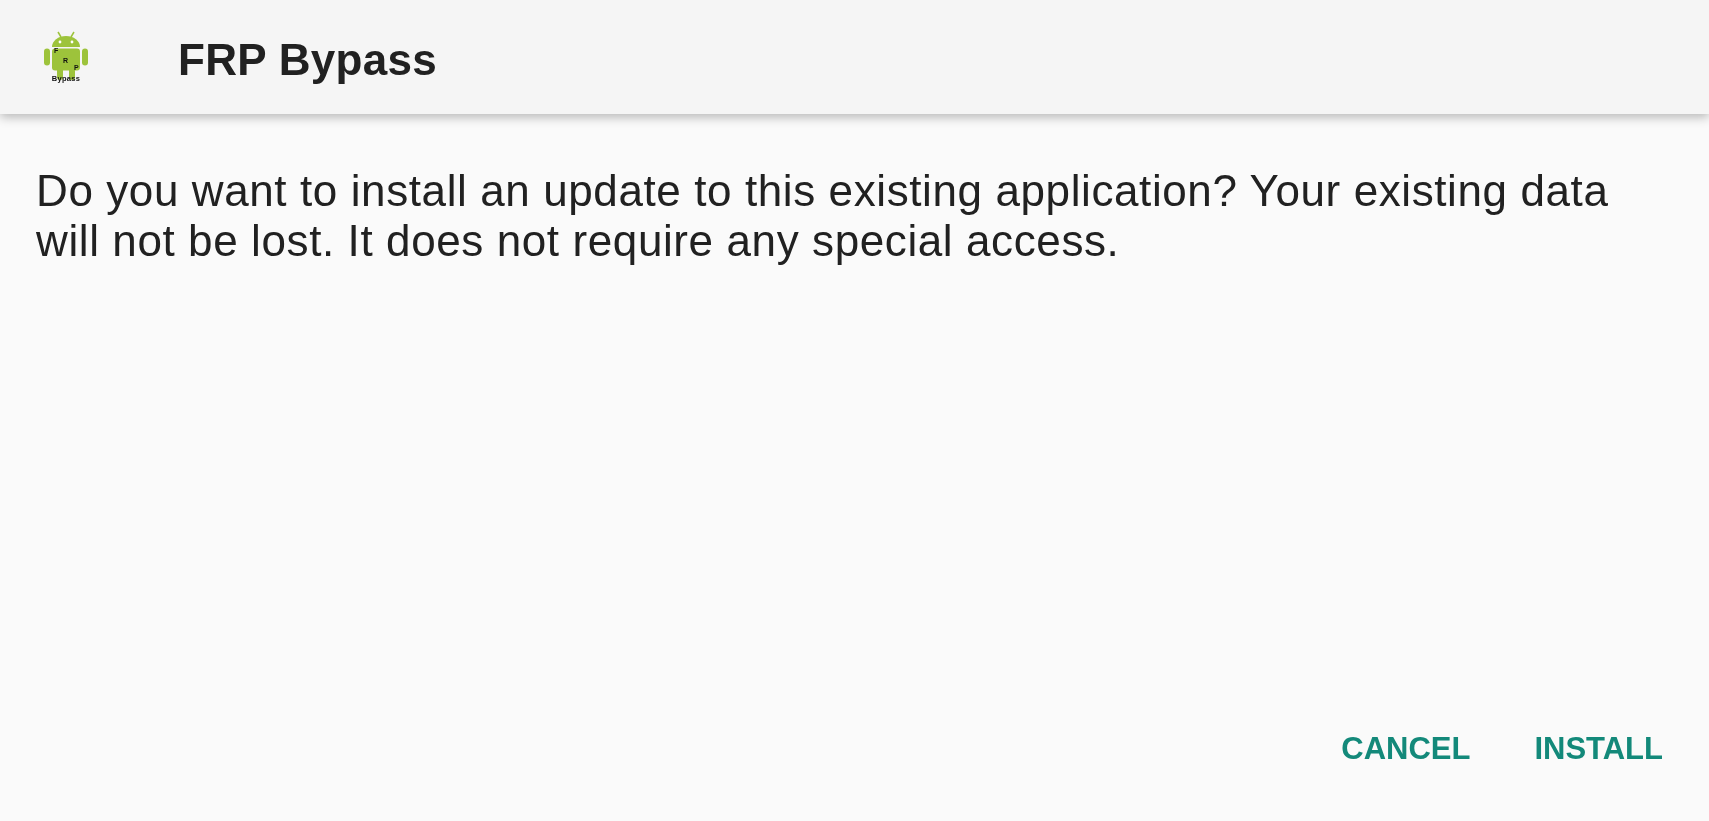 The width and height of the screenshot is (1709, 821). Describe the element at coordinates (823, 216) in the screenshot. I see `dialog-message: Do you want to install an update to this existing application? Your existing data will not be lost. It does not require any special access.` at that location.